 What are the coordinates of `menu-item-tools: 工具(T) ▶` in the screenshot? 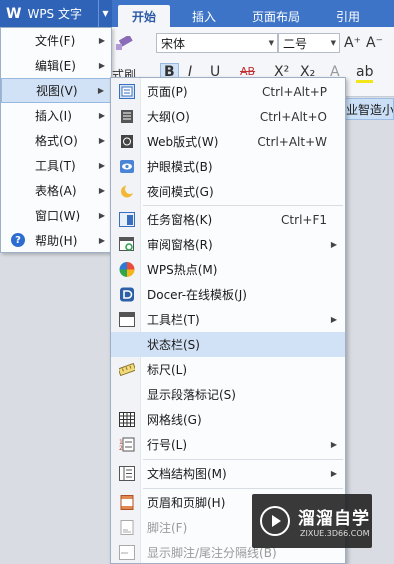 It's located at (56, 165).